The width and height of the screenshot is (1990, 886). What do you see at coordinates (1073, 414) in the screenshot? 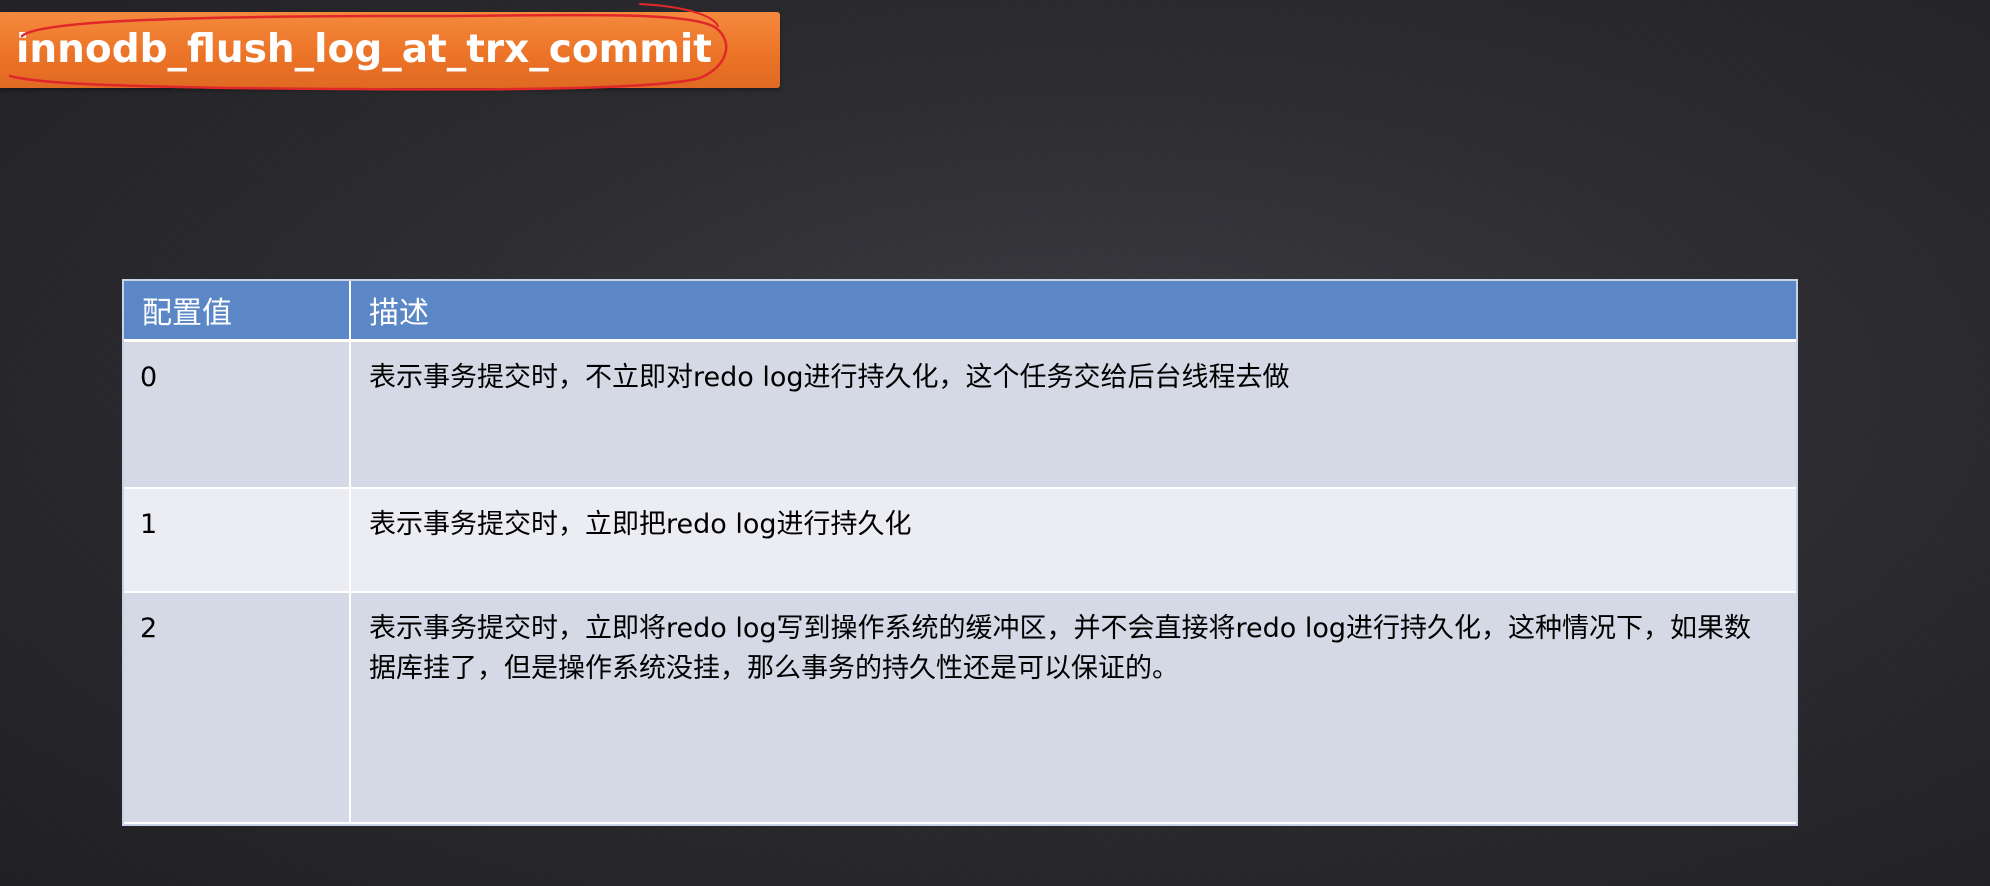
I see `description-cell: 表示事务提交时，不立即对redo log进行持久化，这个任务交给后台线程去做` at bounding box center [1073, 414].